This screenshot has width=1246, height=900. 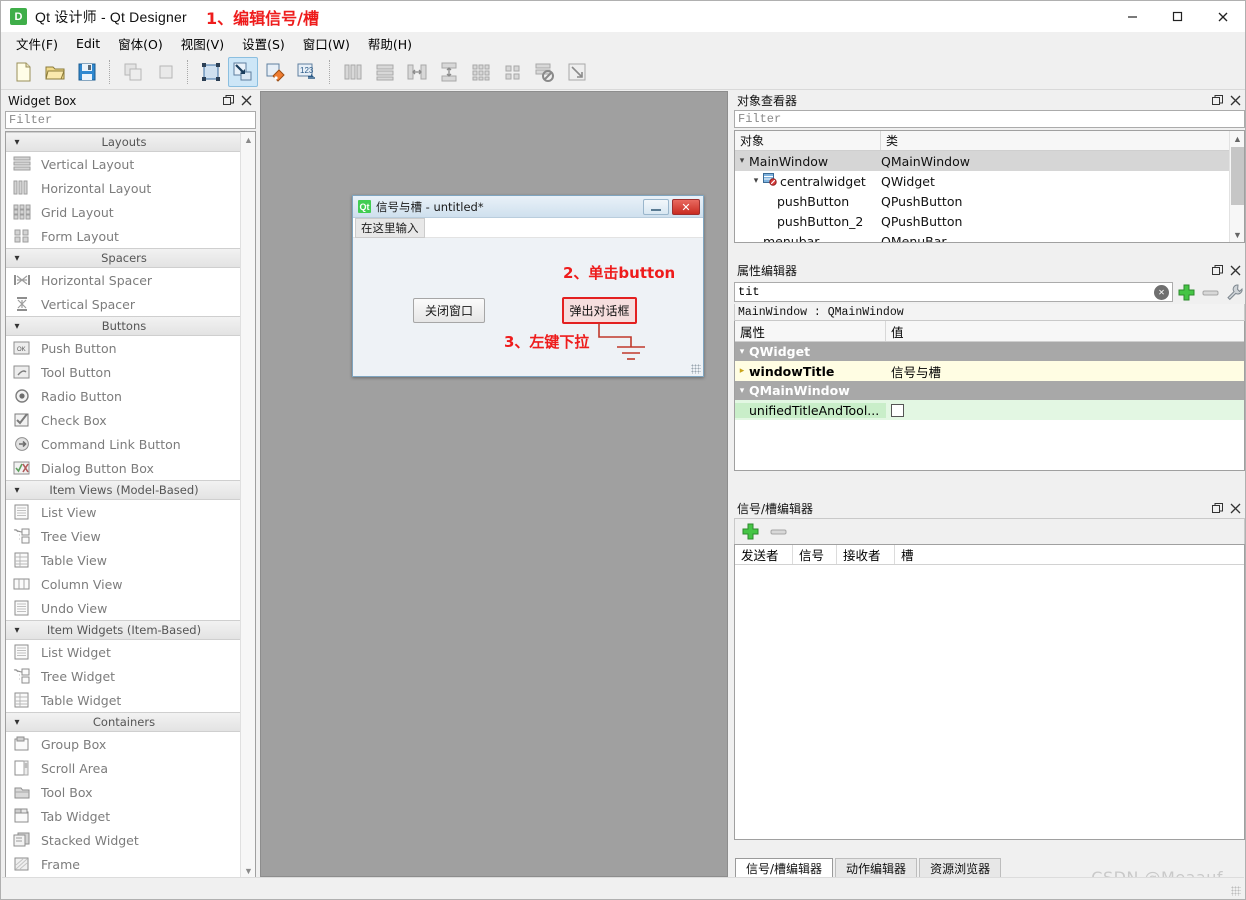 I want to click on widget-item-push-button: OK Push Button, so click(x=124, y=348).